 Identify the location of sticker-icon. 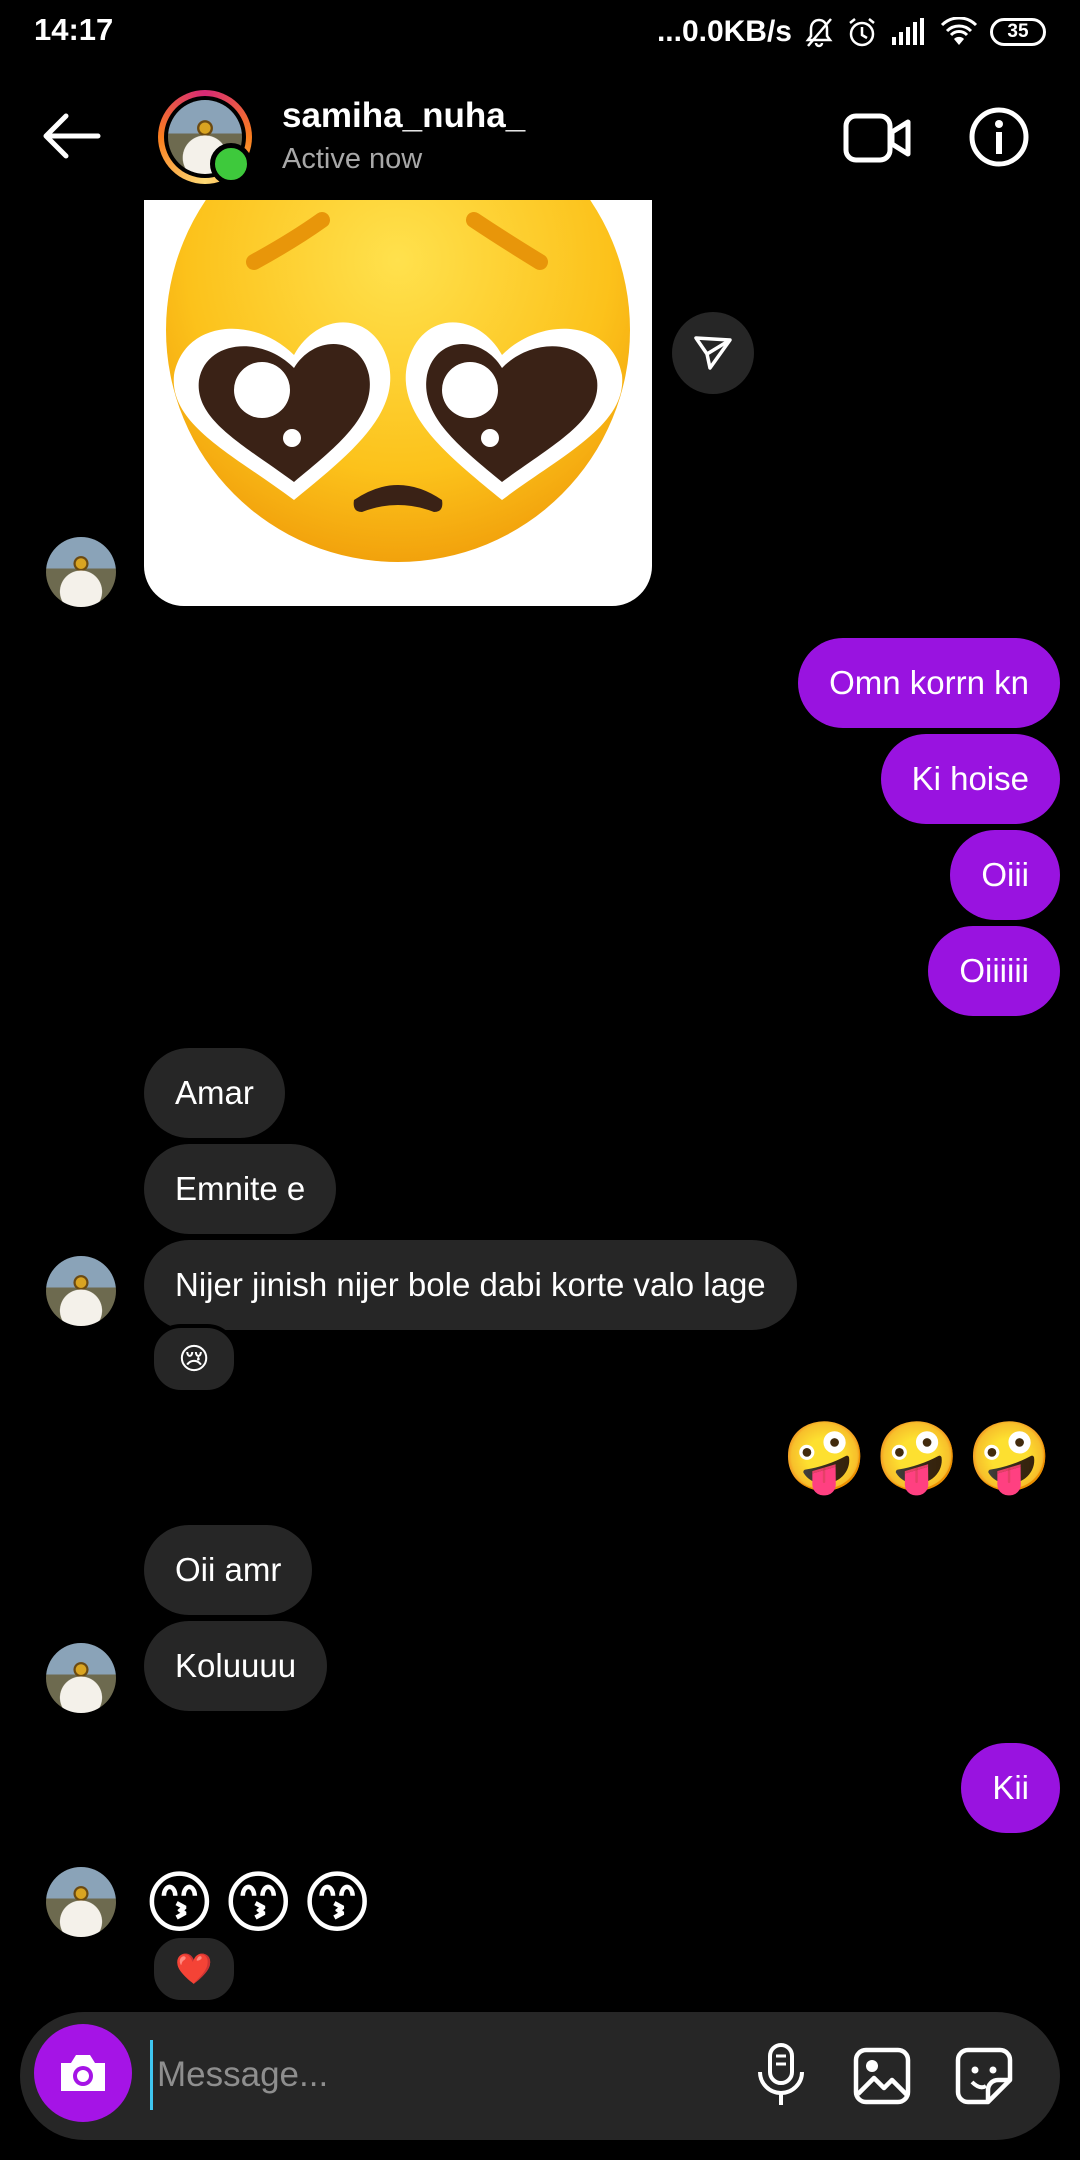
(984, 2076).